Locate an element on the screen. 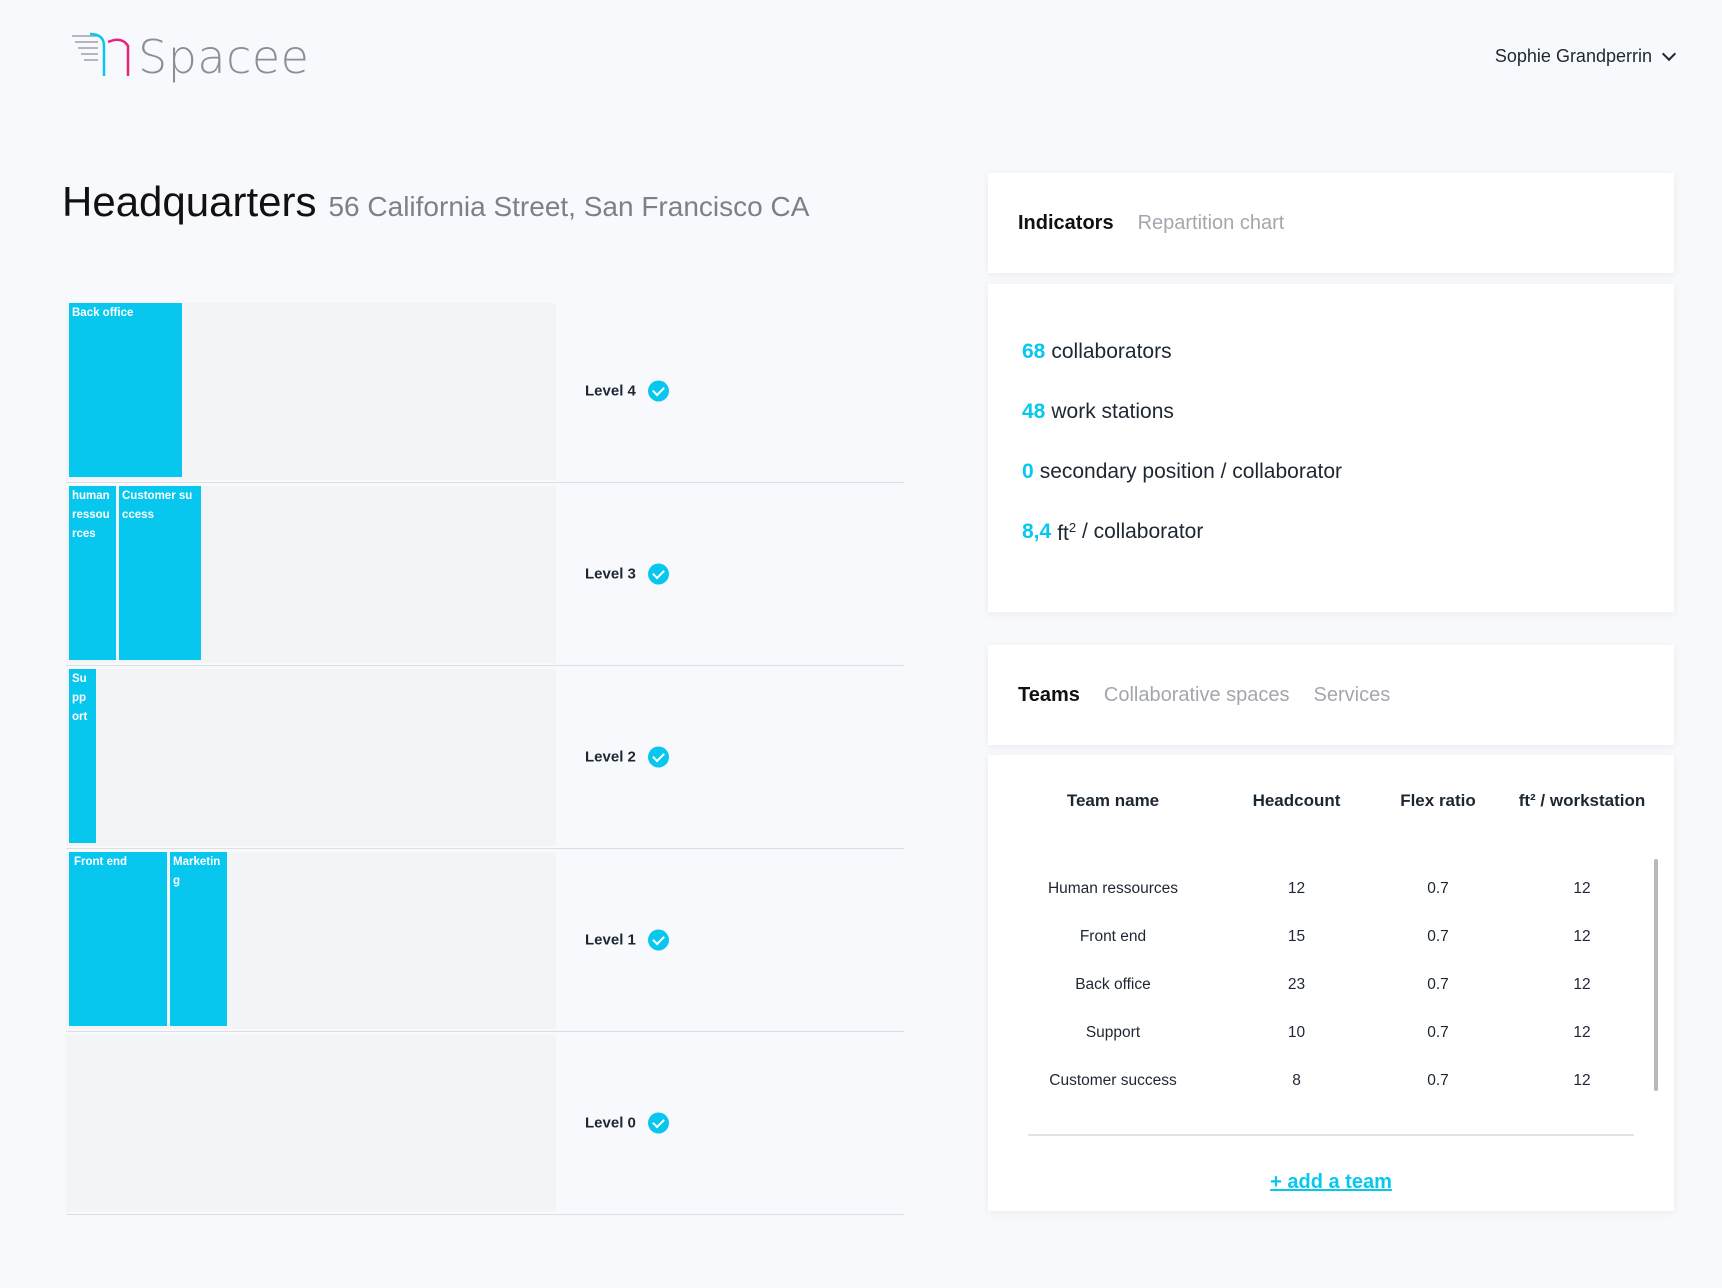 The image size is (1722, 1288). level-name: Level 1 is located at coordinates (610, 940).